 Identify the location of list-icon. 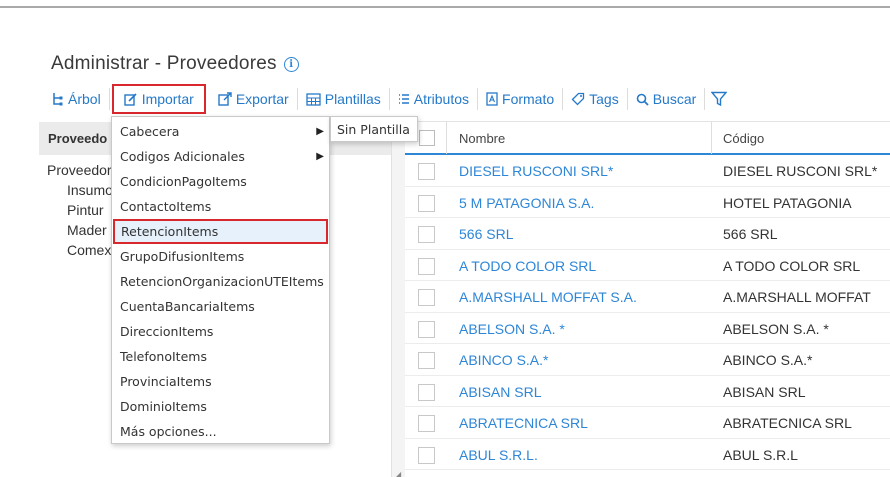
(403, 99).